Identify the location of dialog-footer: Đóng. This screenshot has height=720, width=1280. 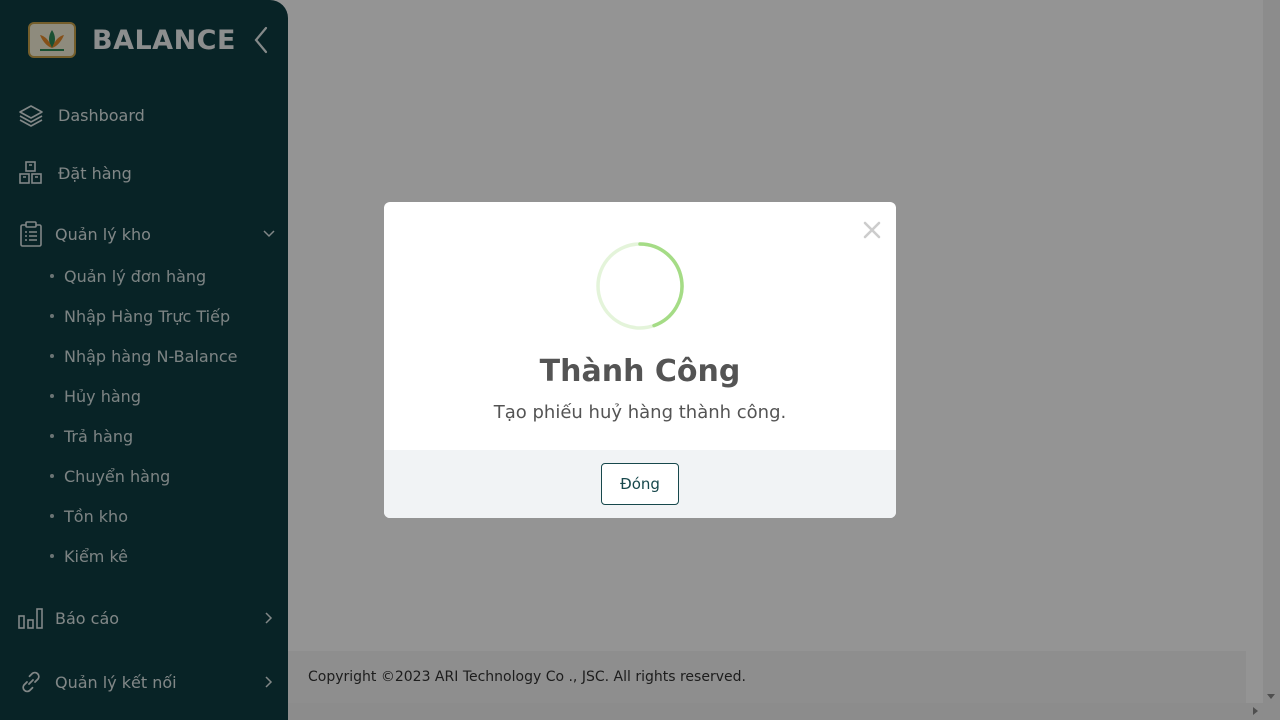
(640, 484).